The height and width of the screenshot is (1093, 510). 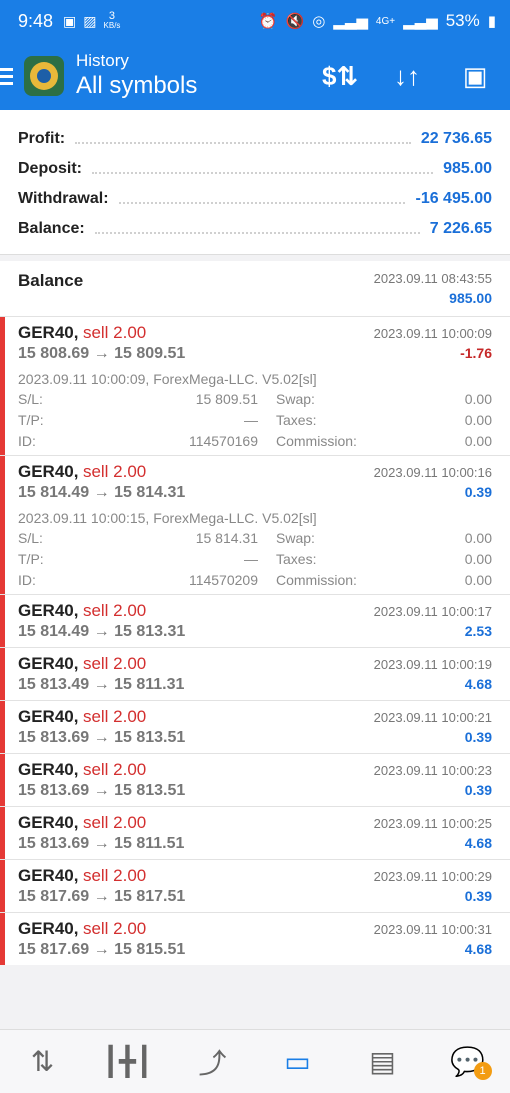 I want to click on summary-value: 985.00, so click(x=467, y=168).